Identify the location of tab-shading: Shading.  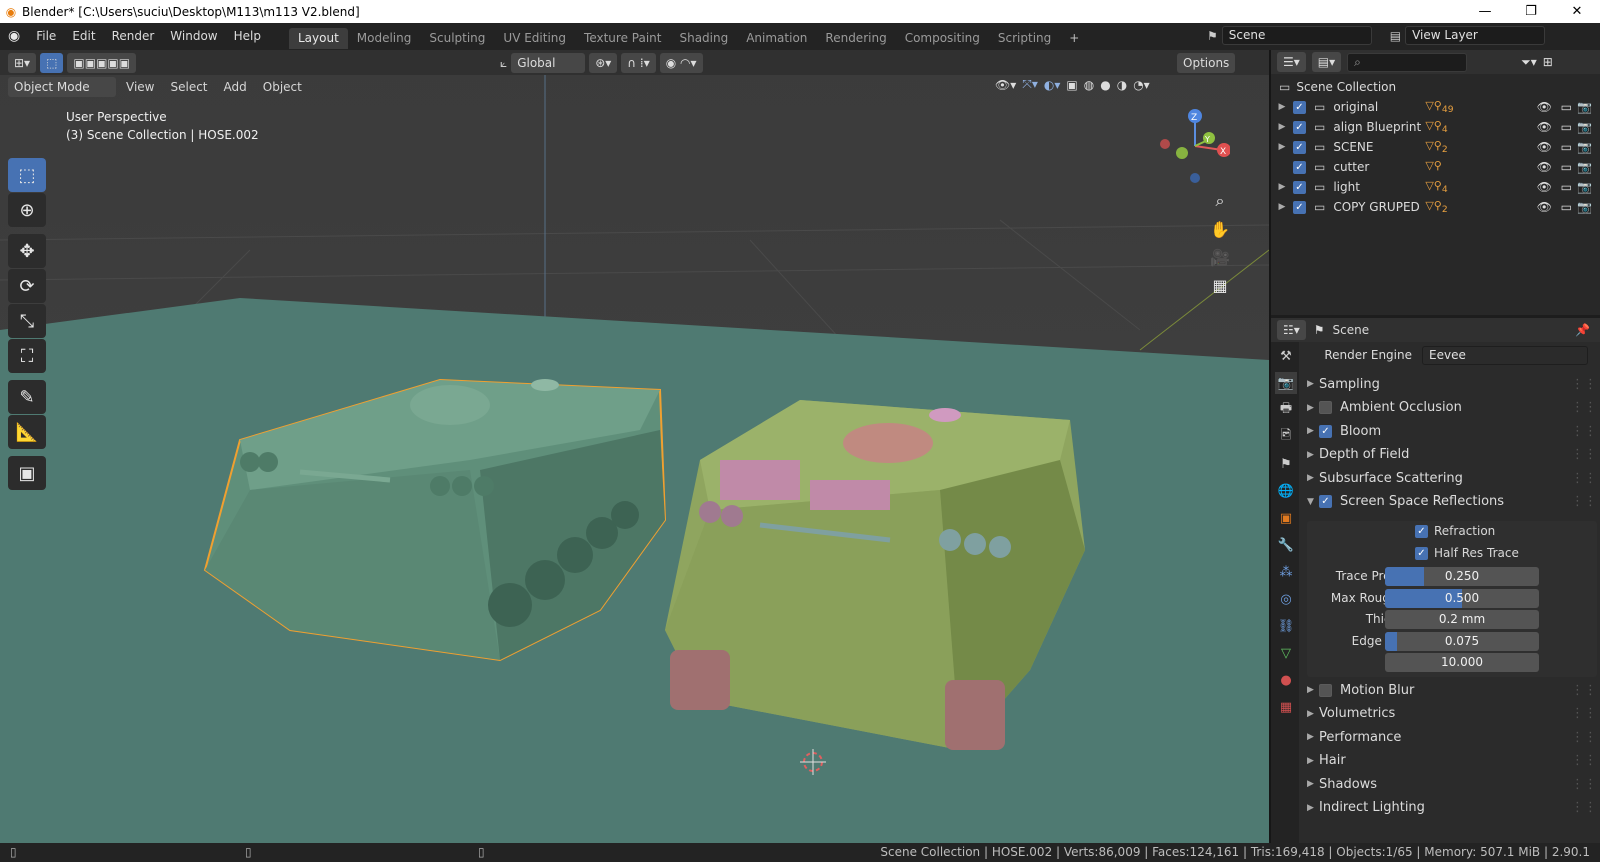
(703, 38).